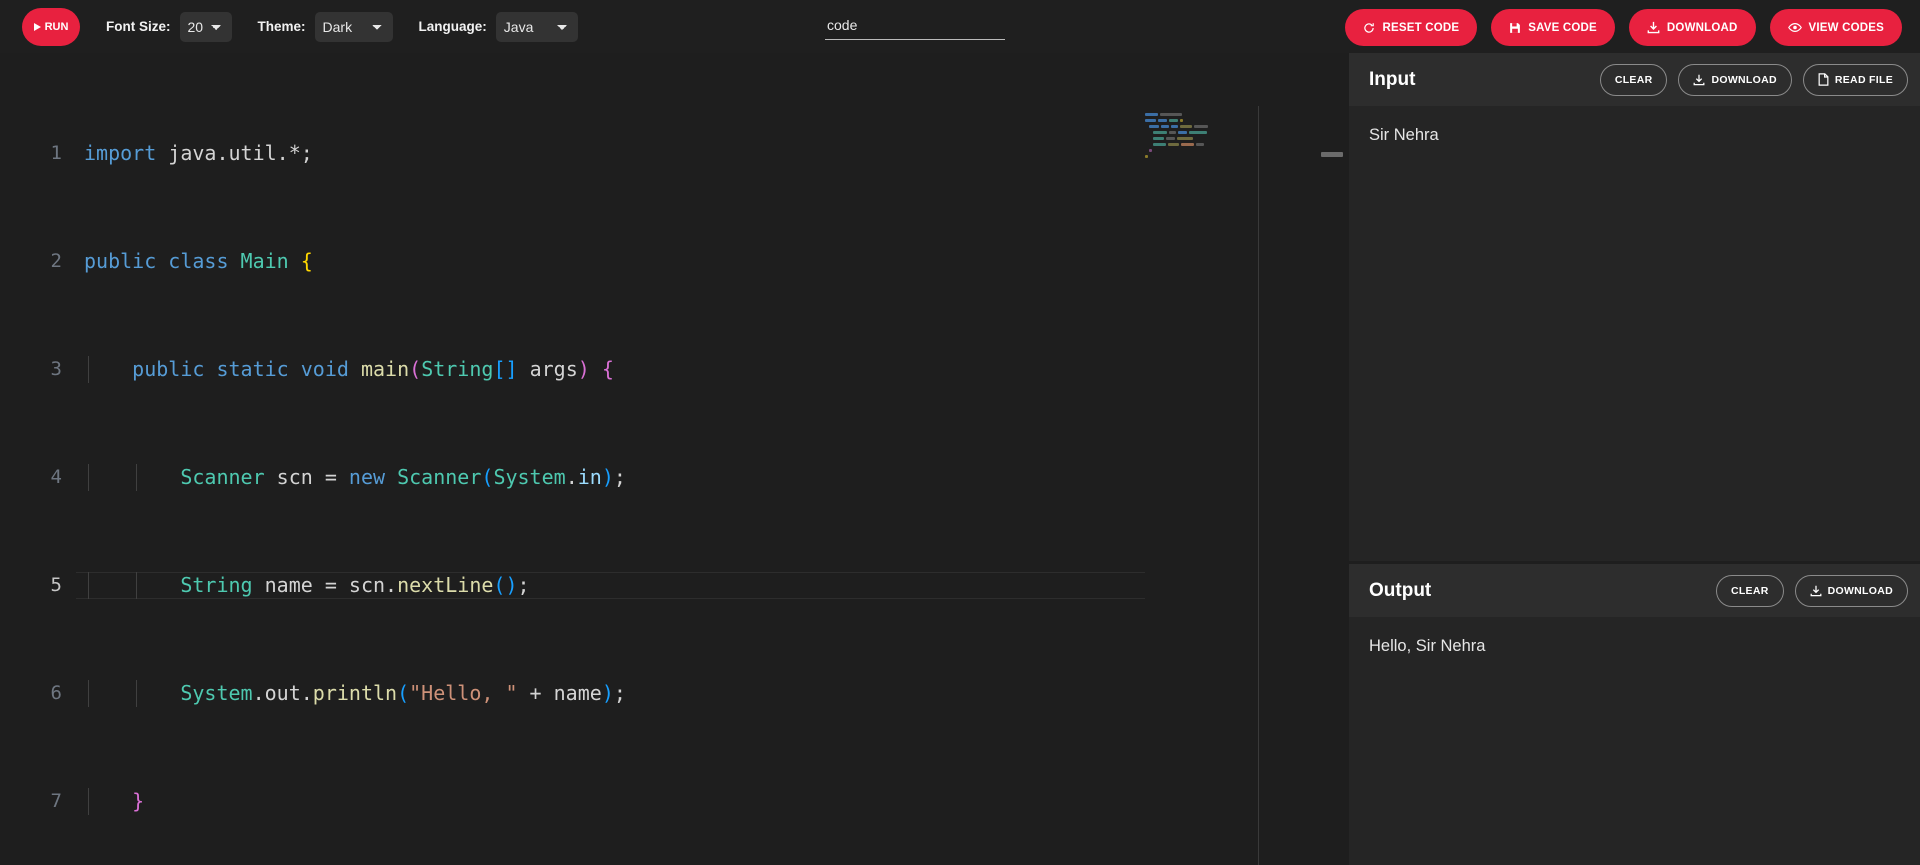 This screenshot has width=1920, height=865. Describe the element at coordinates (1794, 27) in the screenshot. I see `eye-icon` at that location.